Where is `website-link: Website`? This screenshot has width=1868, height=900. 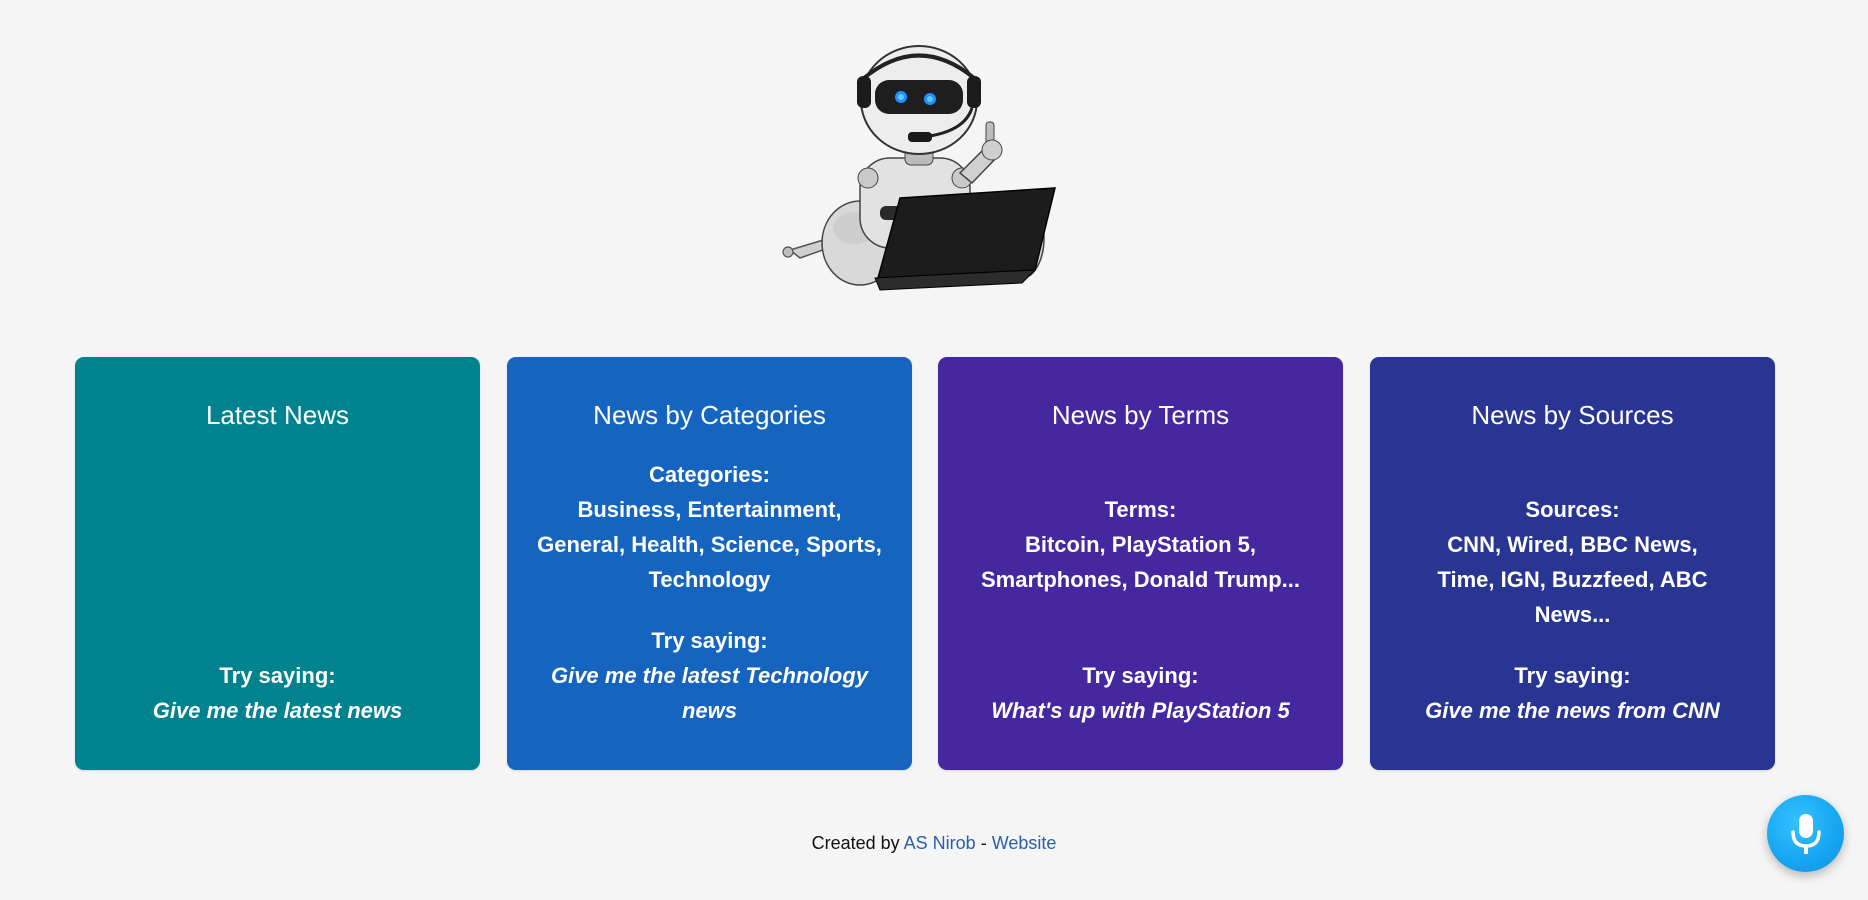
website-link: Website is located at coordinates (1024, 843).